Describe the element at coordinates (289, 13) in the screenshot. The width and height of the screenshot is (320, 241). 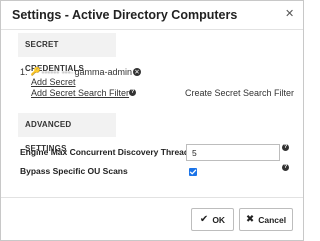
I see `close-icon: ✕` at that location.